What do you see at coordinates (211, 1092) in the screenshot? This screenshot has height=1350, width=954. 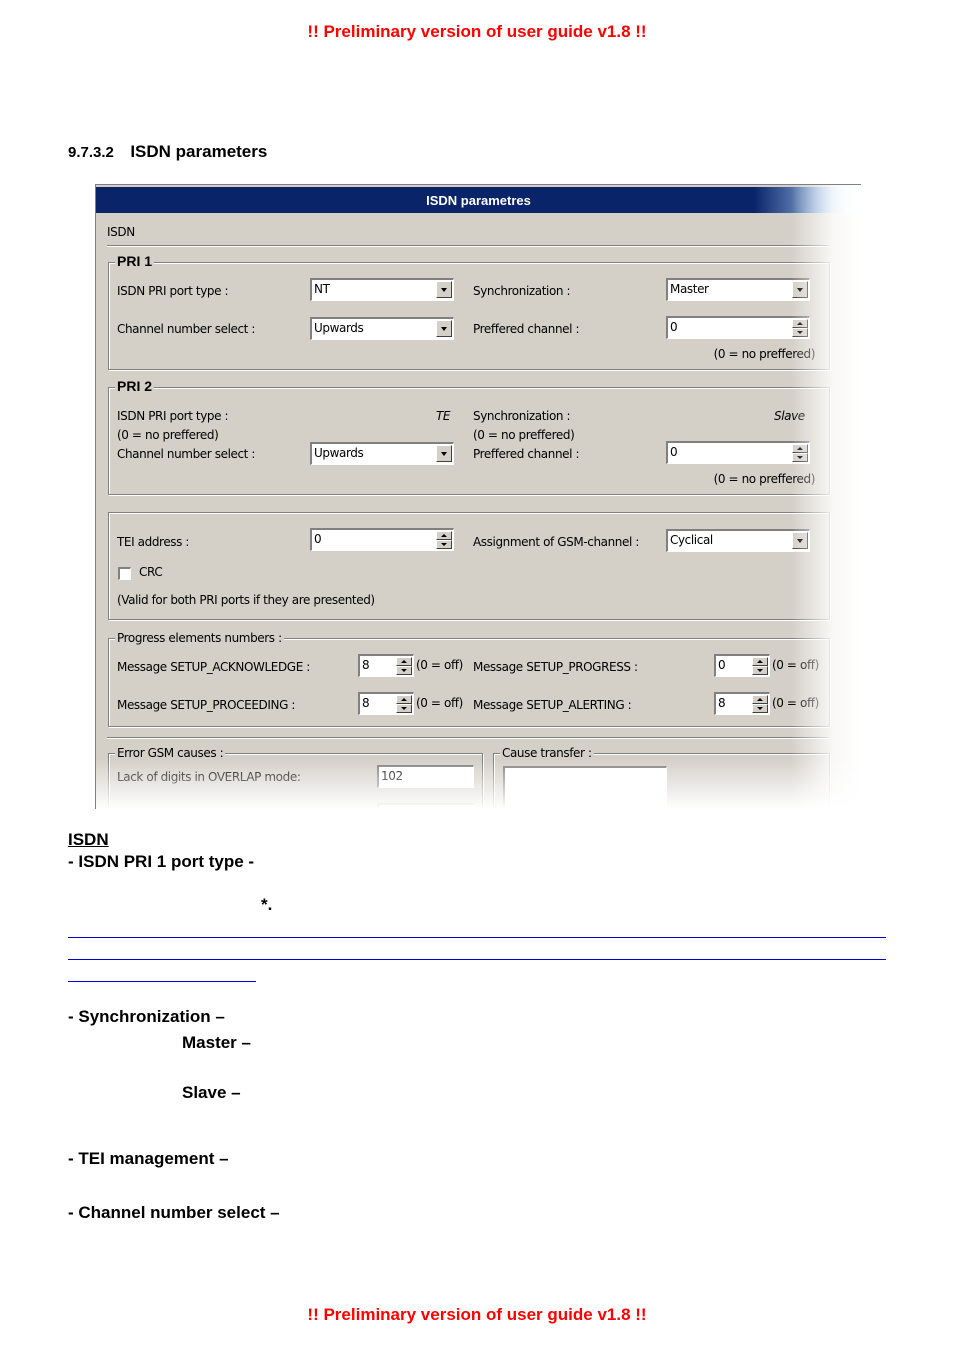 I see `slave-heading: Slave –` at bounding box center [211, 1092].